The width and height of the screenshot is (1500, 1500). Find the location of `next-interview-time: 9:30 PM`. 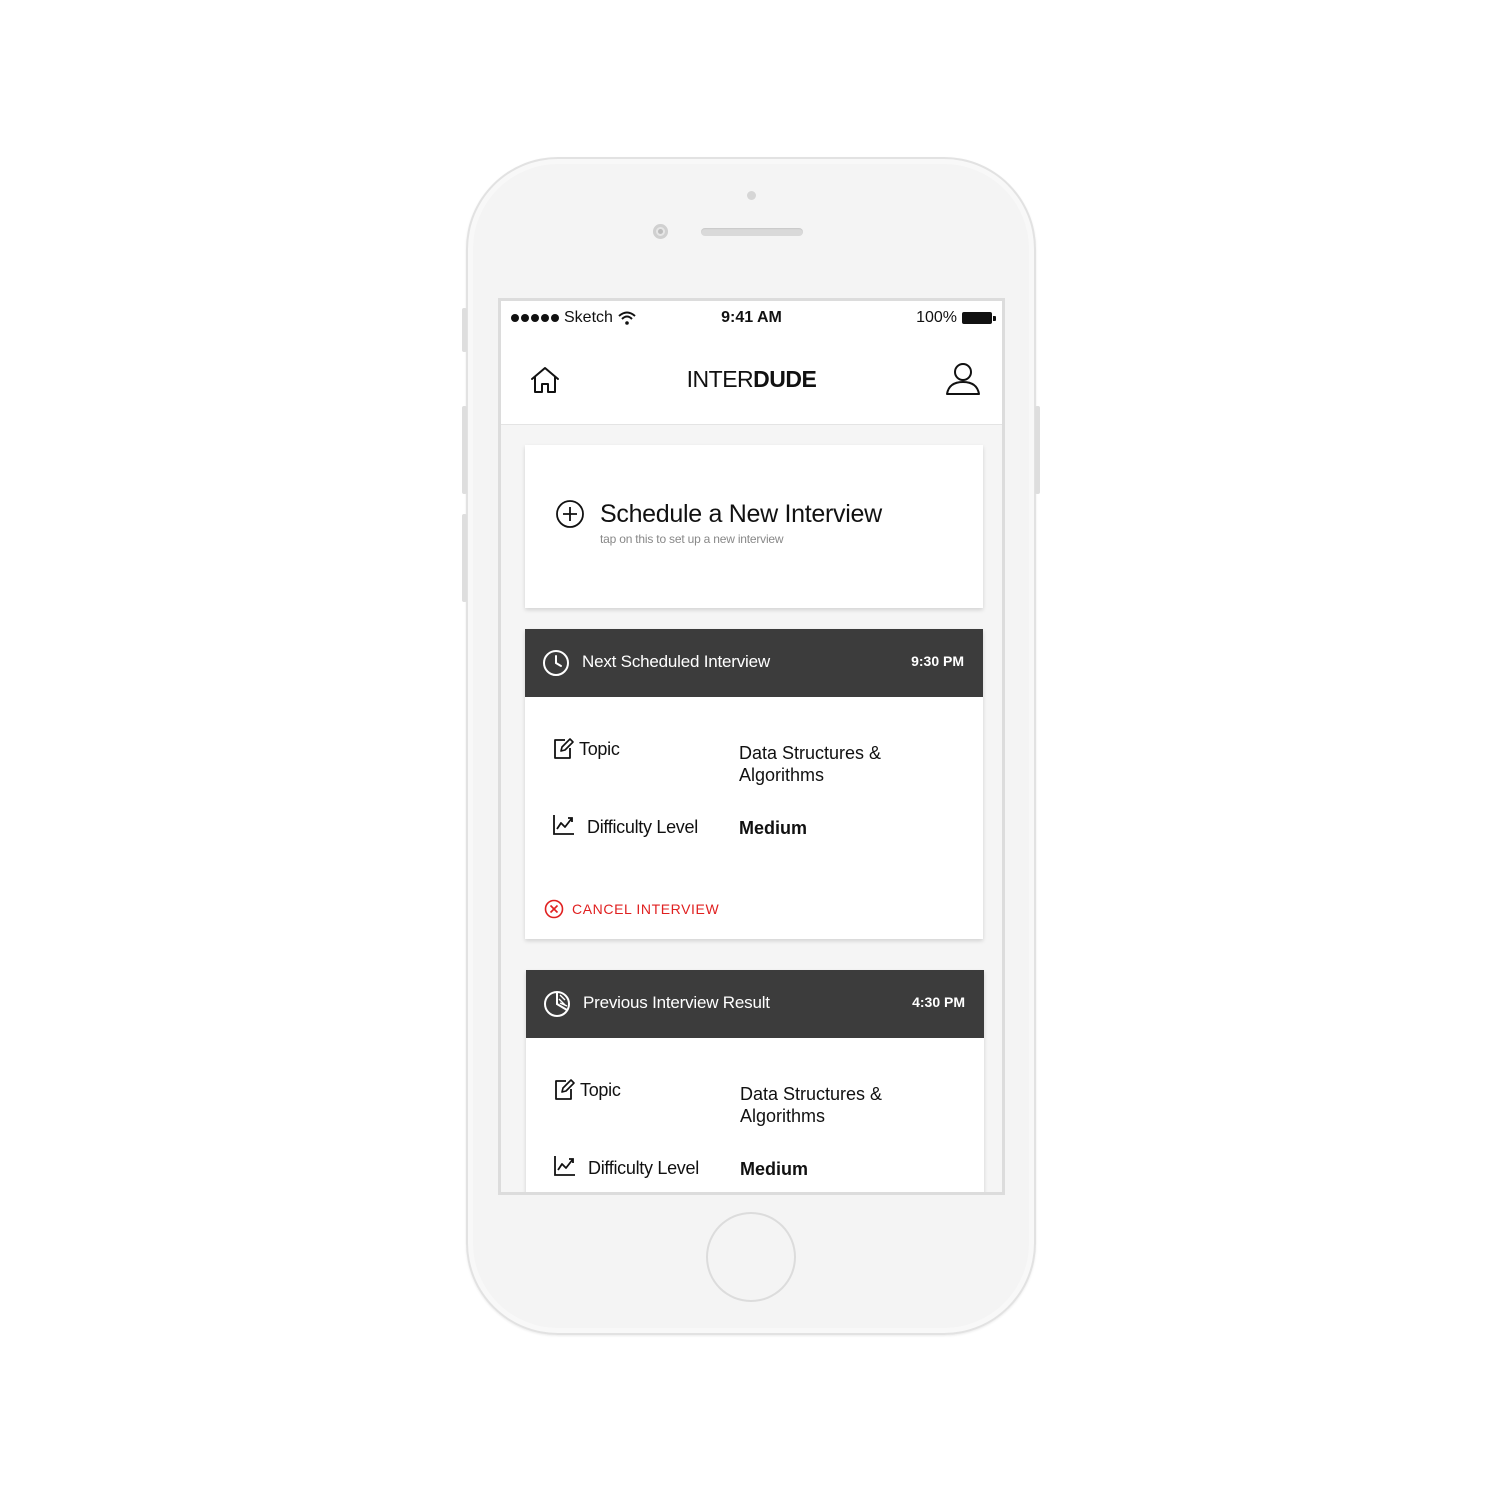

next-interview-time: 9:30 PM is located at coordinates (937, 661).